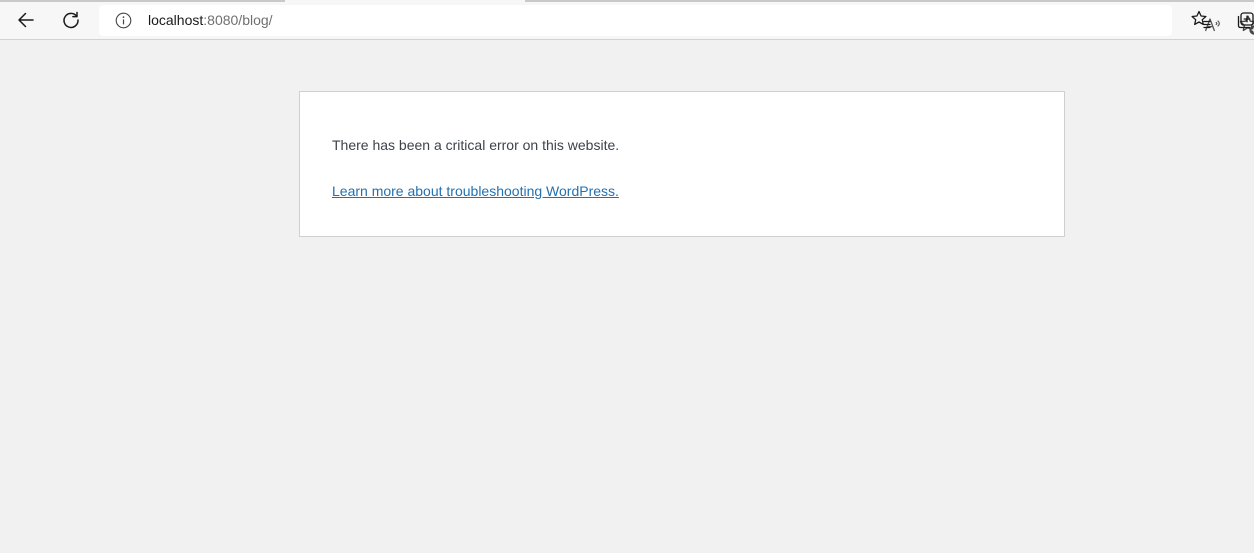 The image size is (1254, 553). I want to click on browser-toolbar: localhost:8080/blog/, so click(627, 20).